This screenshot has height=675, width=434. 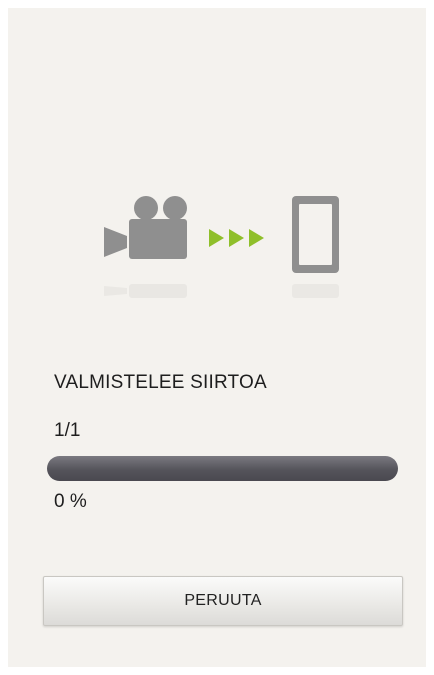 I want to click on smartphone-icon, so click(x=315, y=234).